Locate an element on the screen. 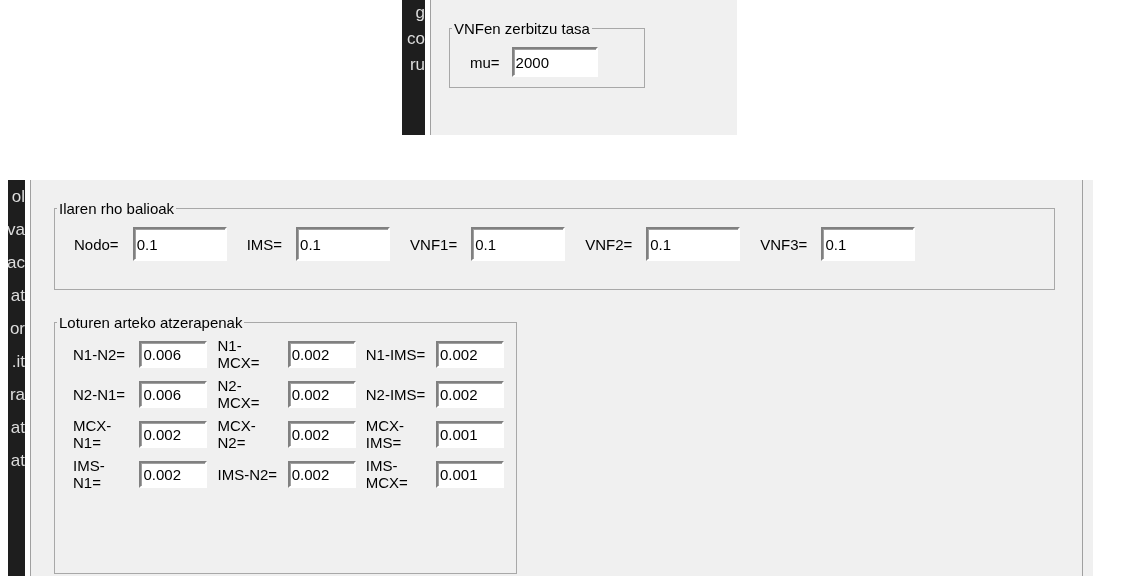 The height and width of the screenshot is (576, 1126). field-label: N1-N2= is located at coordinates (100, 354).